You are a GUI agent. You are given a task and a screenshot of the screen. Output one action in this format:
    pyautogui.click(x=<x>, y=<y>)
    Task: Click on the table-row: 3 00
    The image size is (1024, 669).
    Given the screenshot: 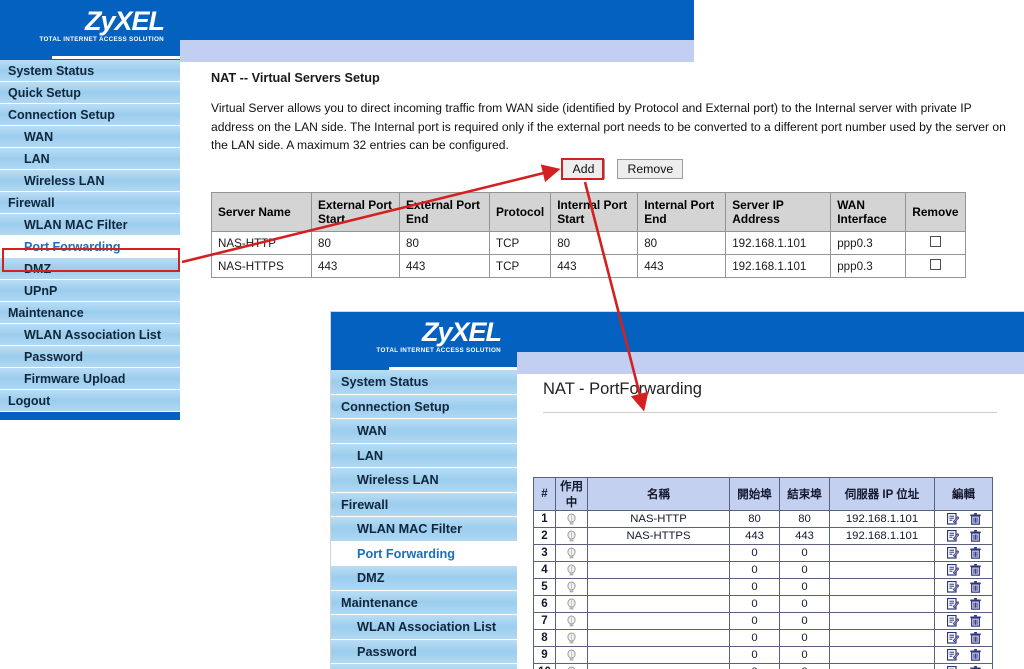 What is the action you would take?
    pyautogui.click(x=763, y=553)
    